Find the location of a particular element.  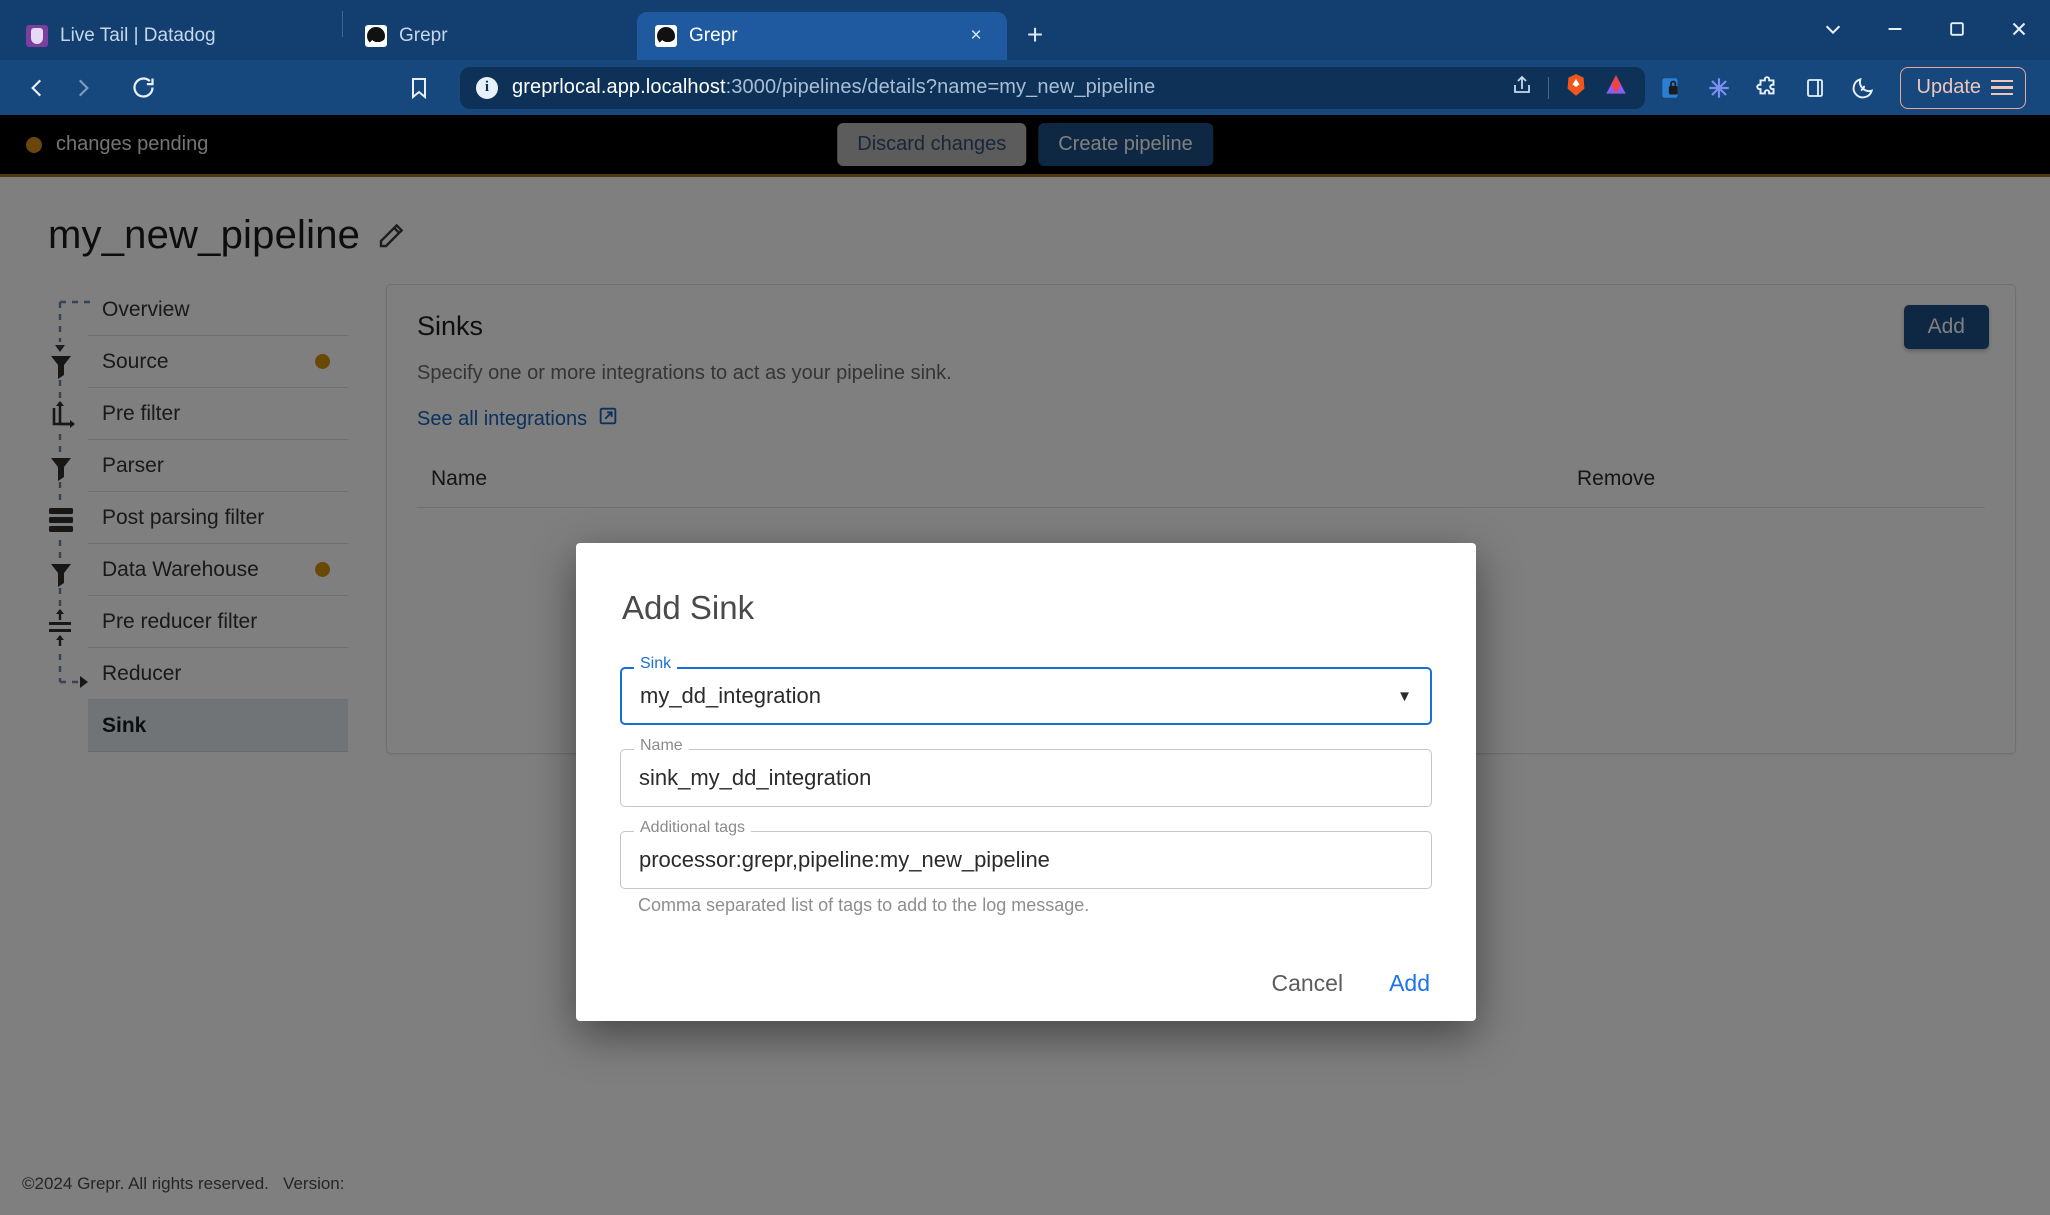

night-mode-icon is located at coordinates (1863, 88).